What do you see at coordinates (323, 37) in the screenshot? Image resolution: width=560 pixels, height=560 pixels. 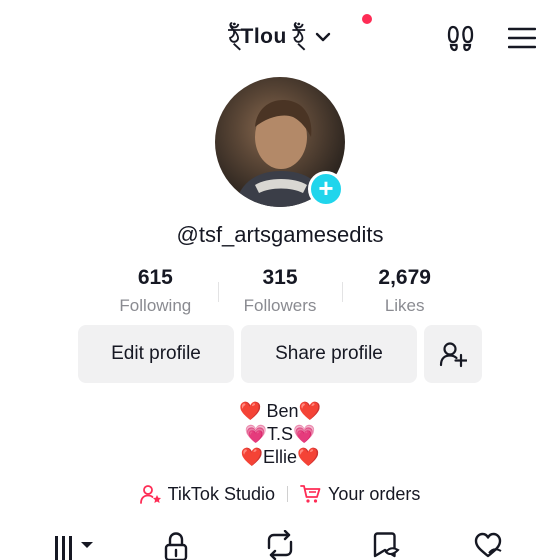 I see `chevron-down-icon` at bounding box center [323, 37].